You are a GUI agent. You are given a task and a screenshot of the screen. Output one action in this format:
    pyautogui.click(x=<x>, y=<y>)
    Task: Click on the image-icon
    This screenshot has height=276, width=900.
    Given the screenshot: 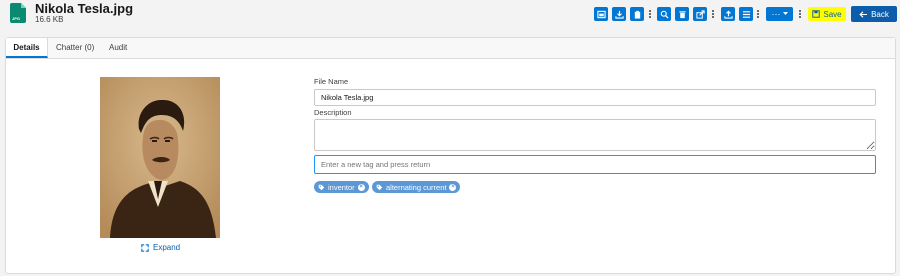 What is the action you would take?
    pyautogui.click(x=601, y=14)
    